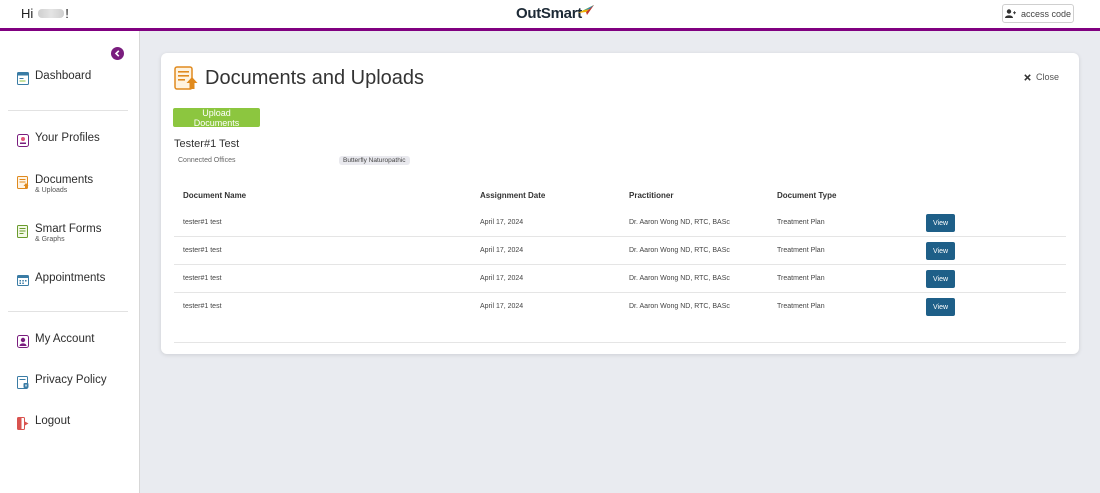  I want to click on sidebar-item-appointments: Appointments, so click(61, 279).